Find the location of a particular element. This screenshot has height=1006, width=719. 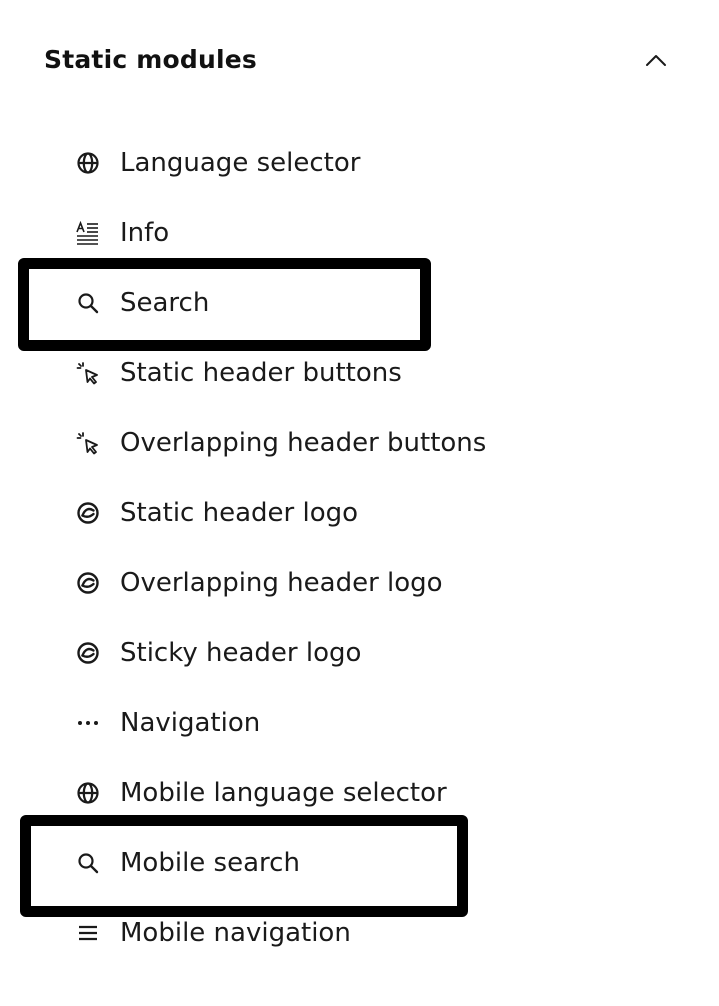

module-label: Language selector is located at coordinates (240, 163).